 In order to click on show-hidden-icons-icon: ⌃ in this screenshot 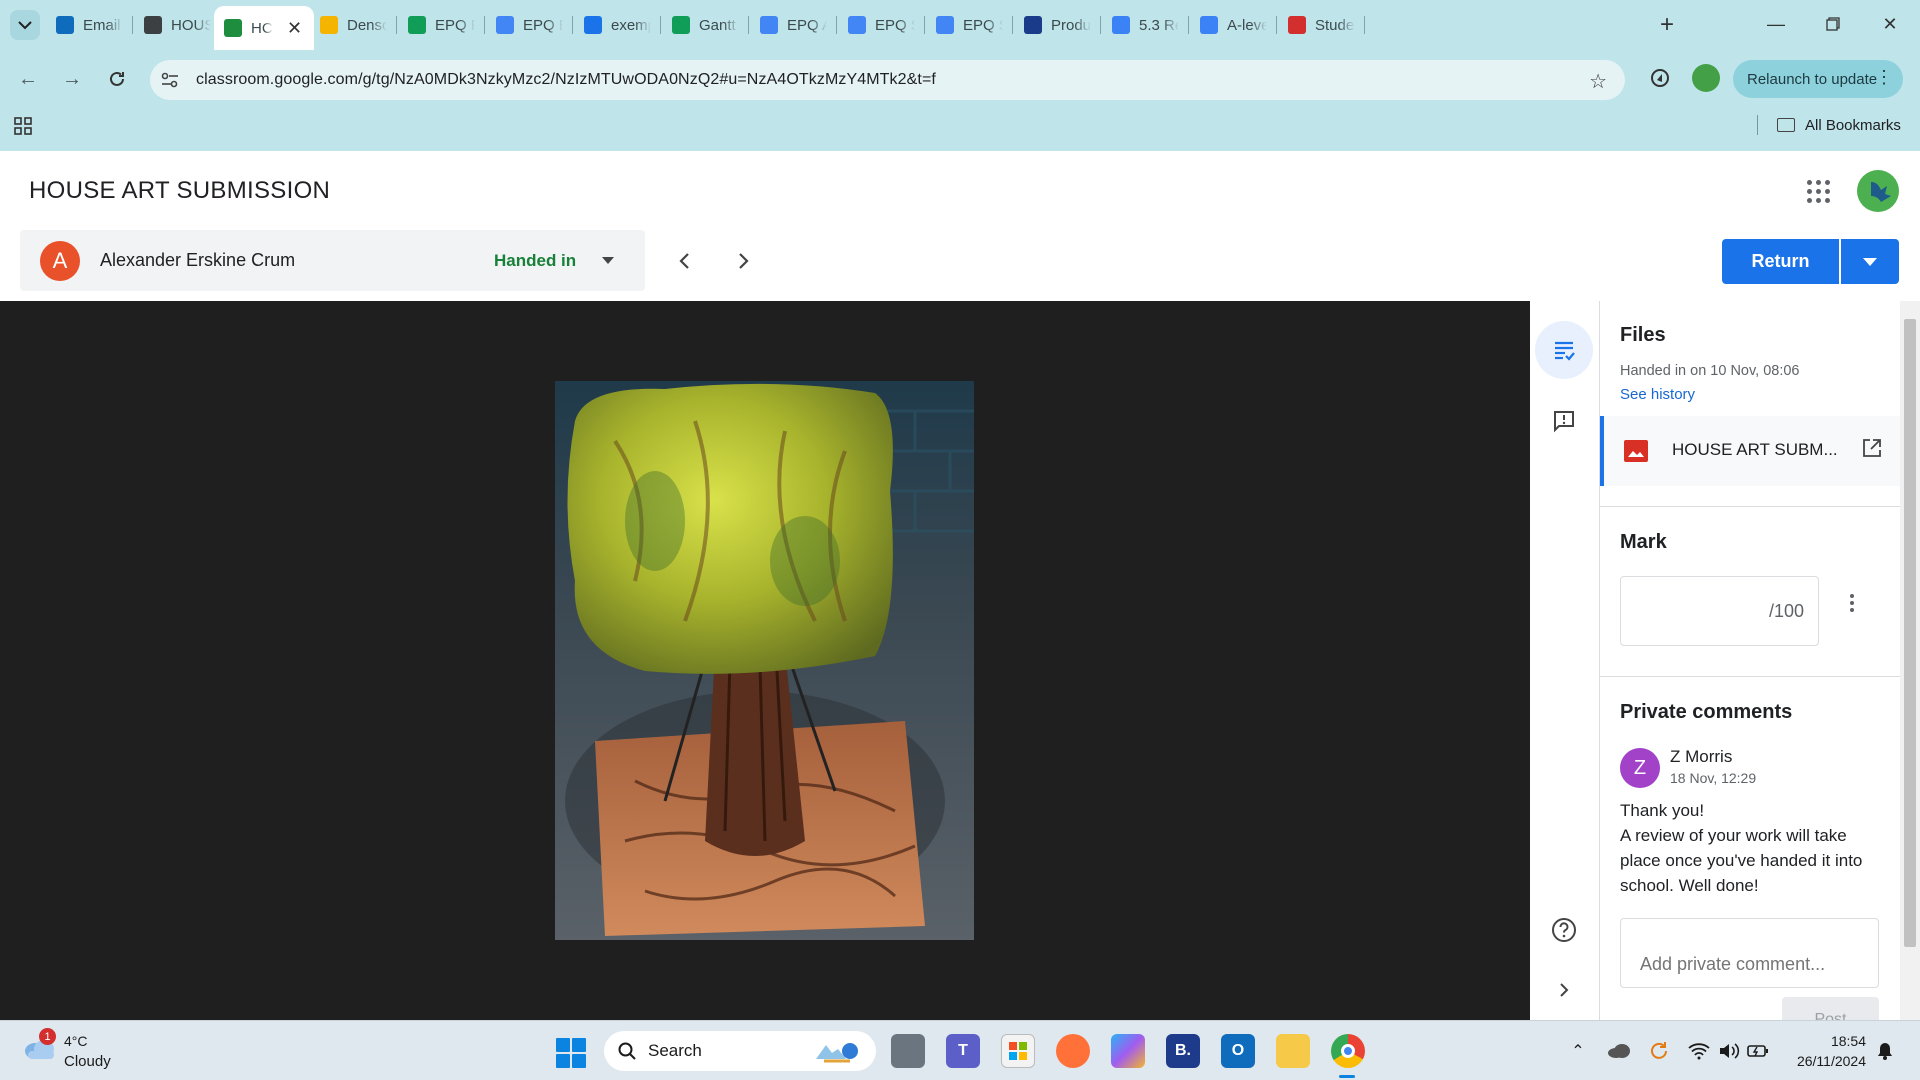, I will do `click(1578, 1051)`.